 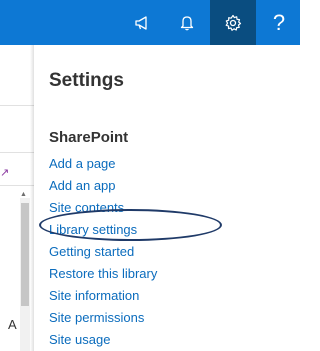 I want to click on megaphone-icon, so click(x=140, y=22).